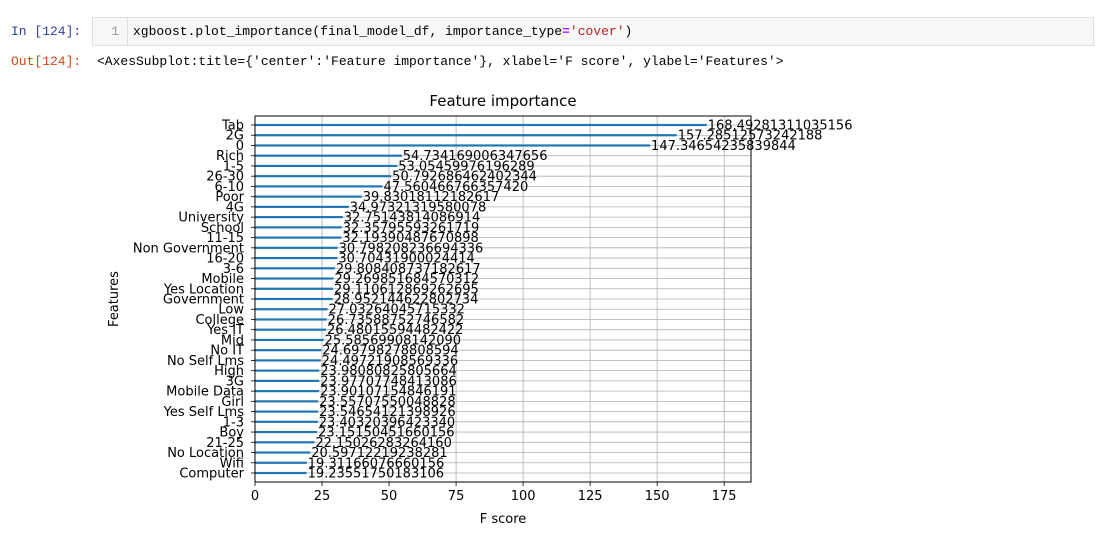 Image resolution: width=1105 pixels, height=548 pixels. I want to click on x-tick-label: 150, so click(657, 496).